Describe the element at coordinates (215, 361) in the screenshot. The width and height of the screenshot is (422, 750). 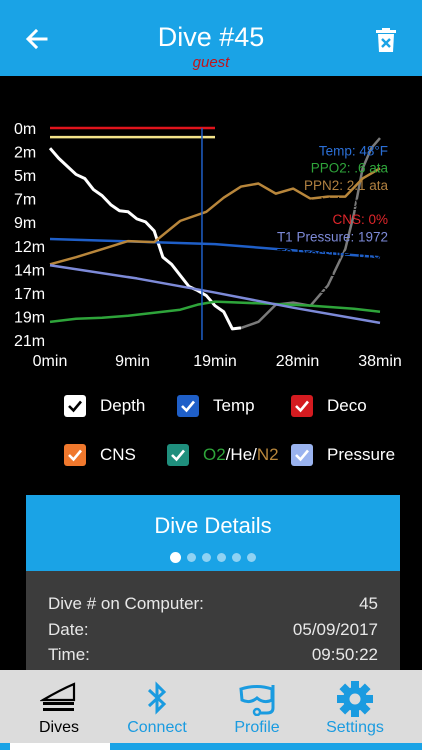
I see `x-tick-label: 19min` at that location.